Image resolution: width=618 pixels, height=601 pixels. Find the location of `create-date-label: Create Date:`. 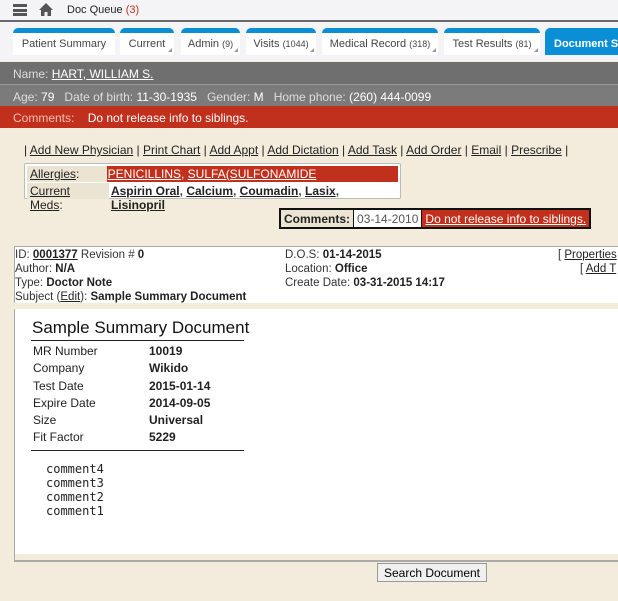

create-date-label: Create Date: is located at coordinates (318, 283).